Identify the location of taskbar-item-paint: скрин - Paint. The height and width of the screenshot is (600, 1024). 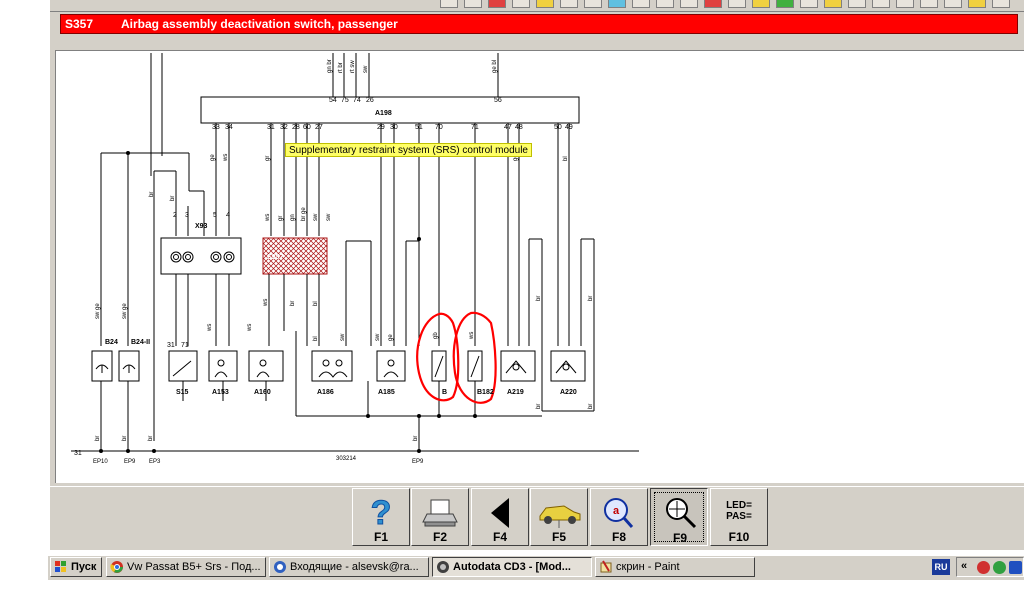
(675, 567).